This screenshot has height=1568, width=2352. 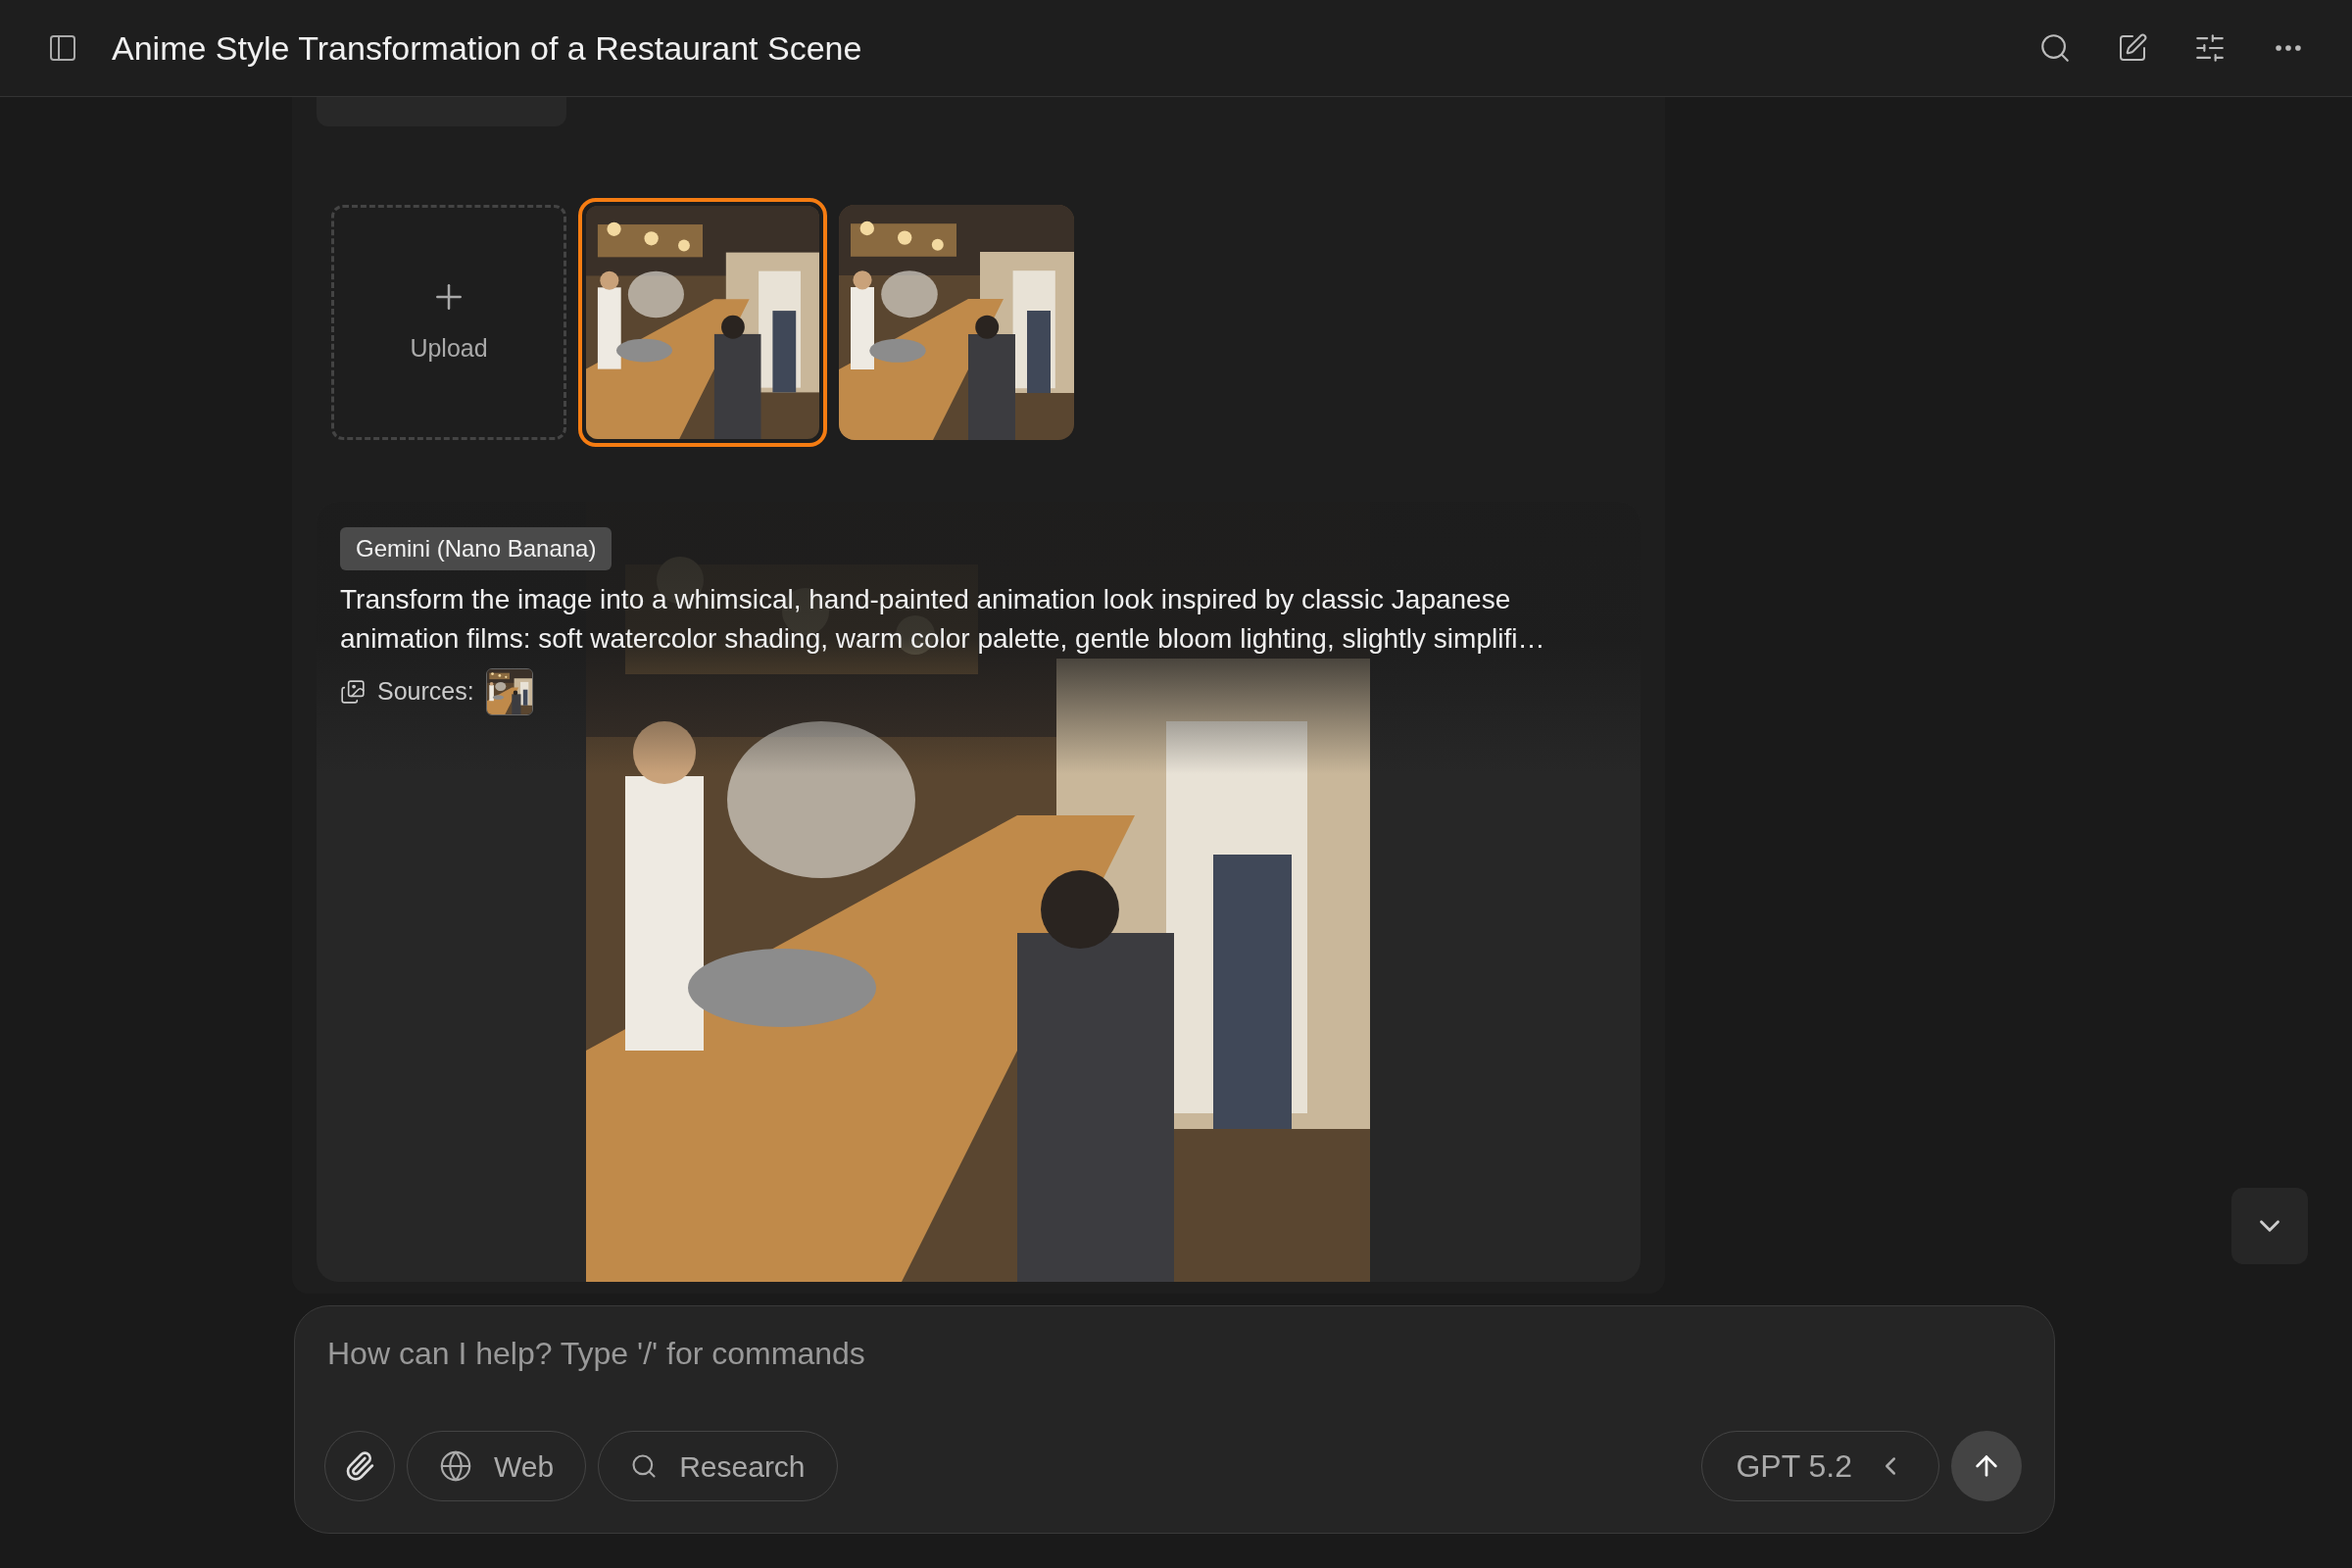 I want to click on upload-box: Upload, so click(x=448, y=322).